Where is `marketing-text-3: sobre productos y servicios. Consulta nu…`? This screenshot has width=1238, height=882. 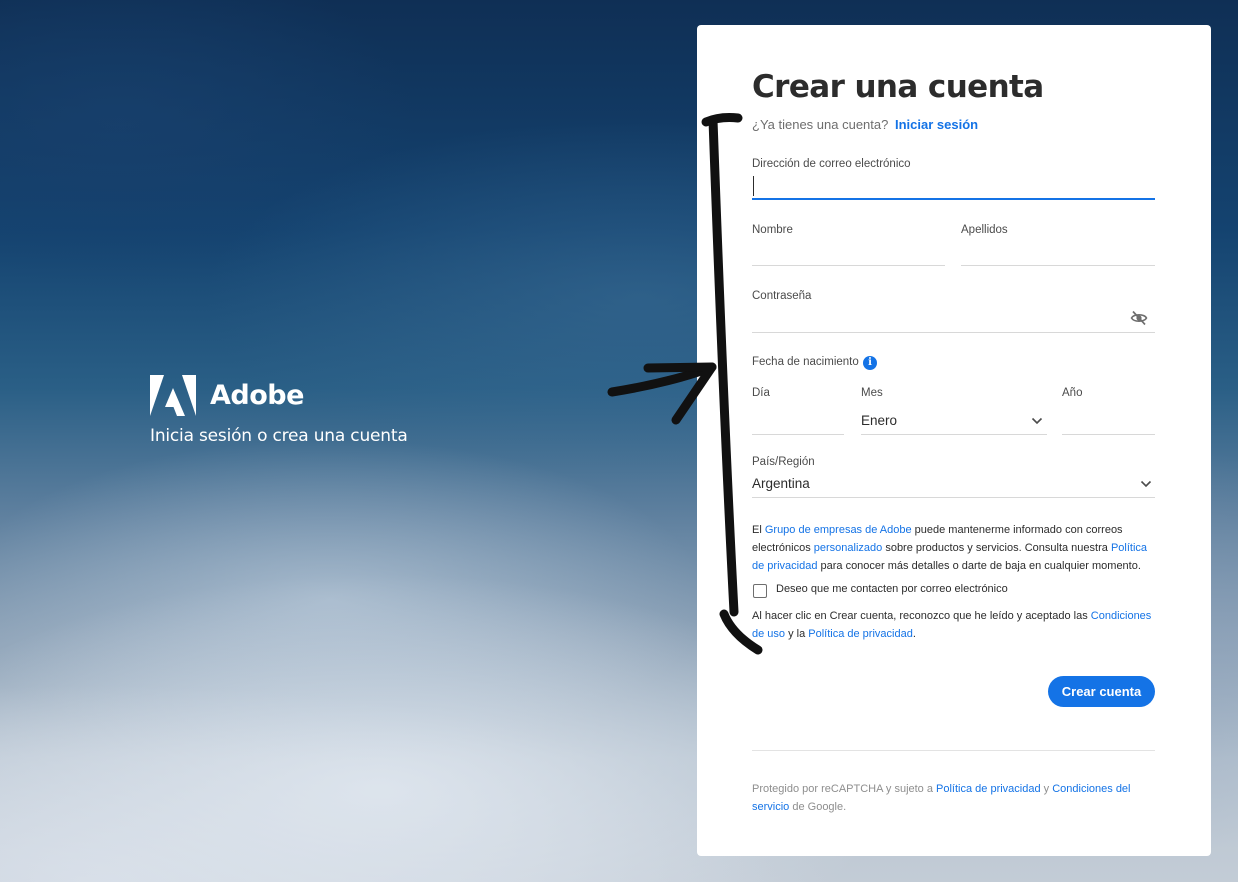
marketing-text-3: sobre productos y servicios. Consulta nu… is located at coordinates (996, 548).